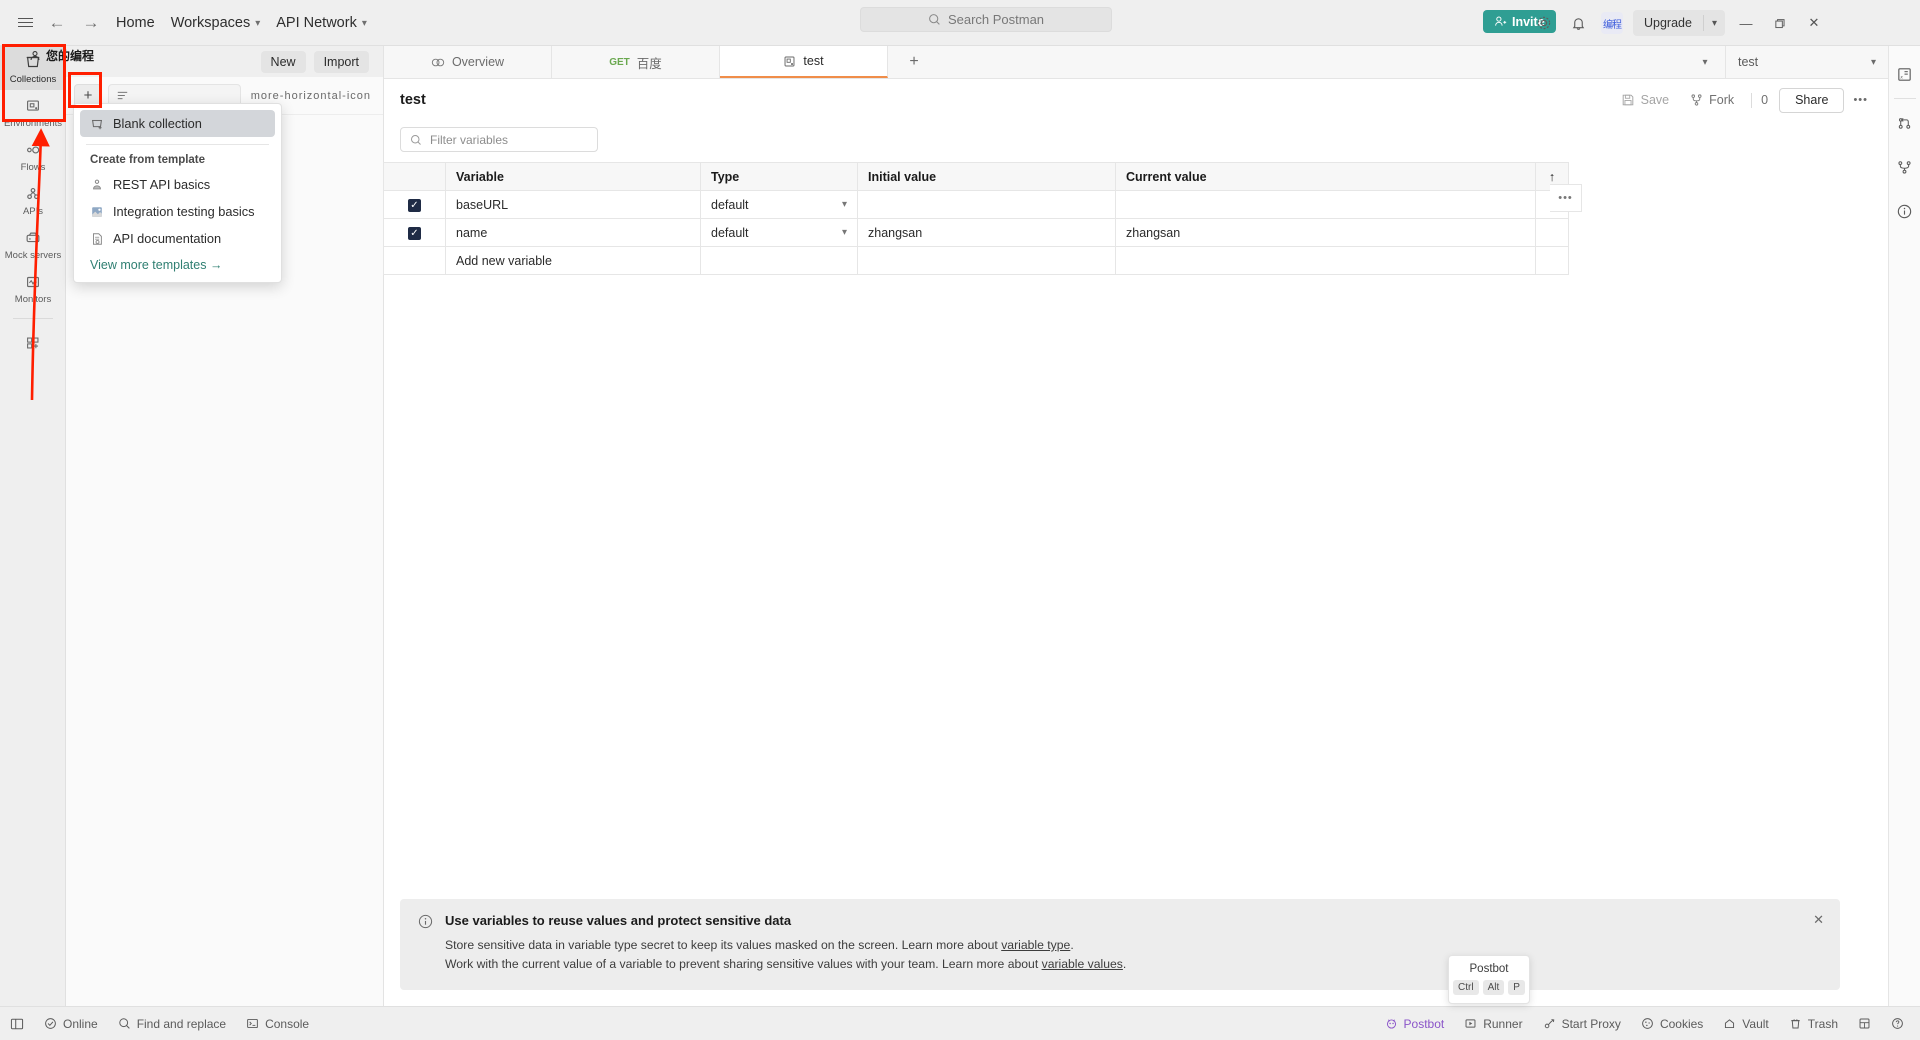 The image size is (1920, 1040). I want to click on save-button: Save, so click(1645, 100).